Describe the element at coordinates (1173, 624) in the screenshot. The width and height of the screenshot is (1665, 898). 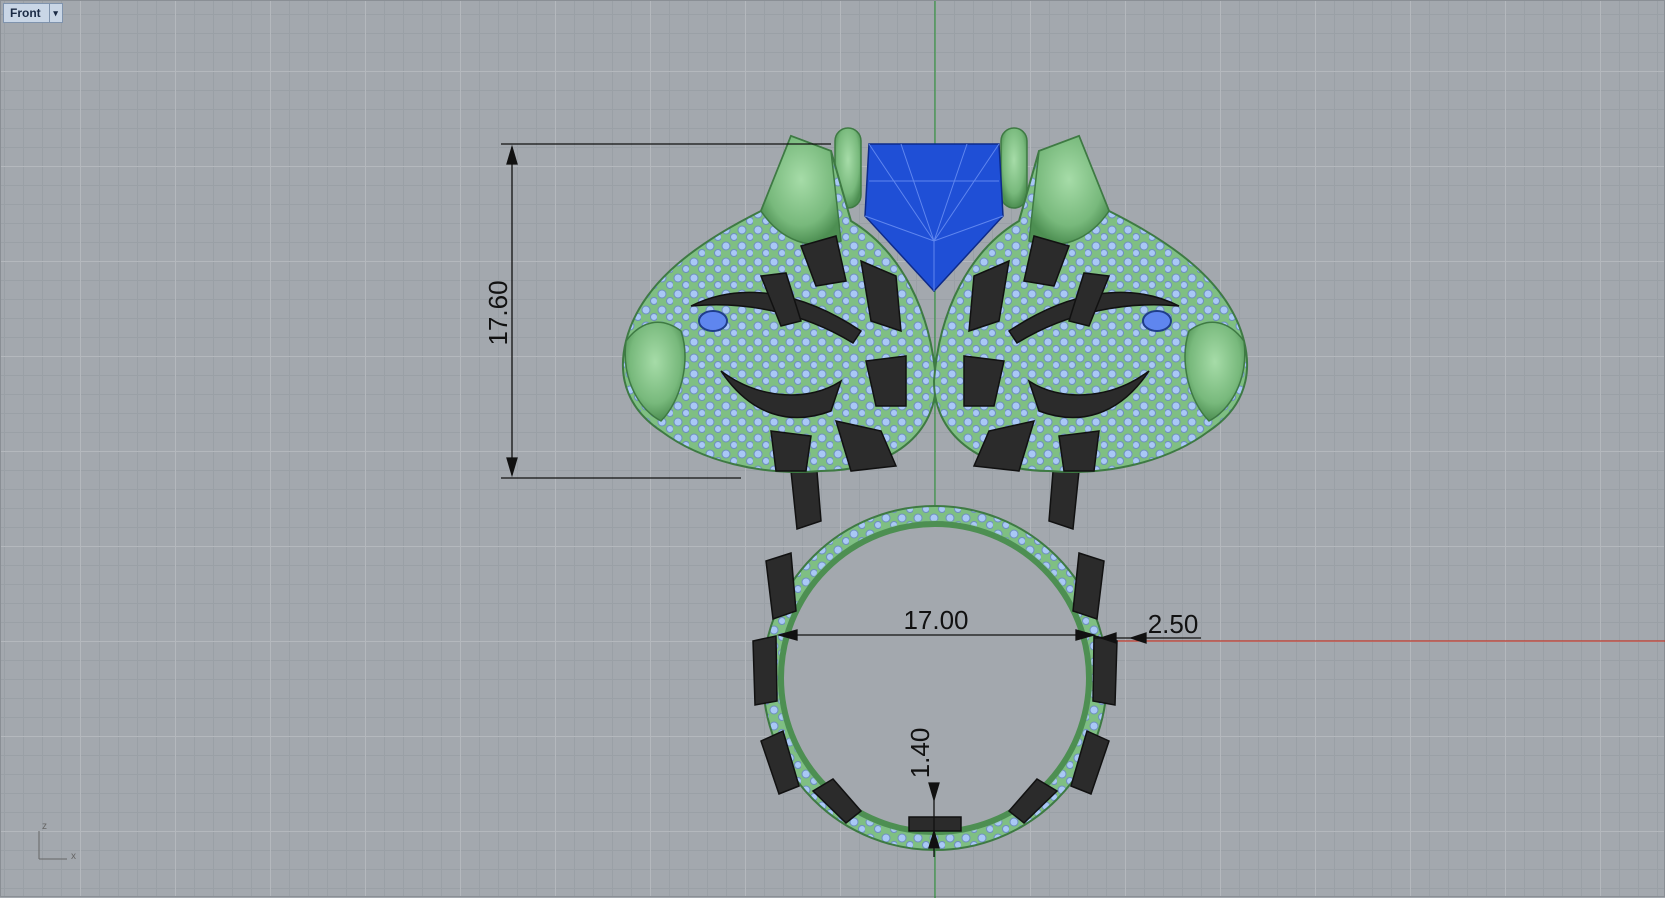
I see `dimension-band-width-label: 2.50` at that location.